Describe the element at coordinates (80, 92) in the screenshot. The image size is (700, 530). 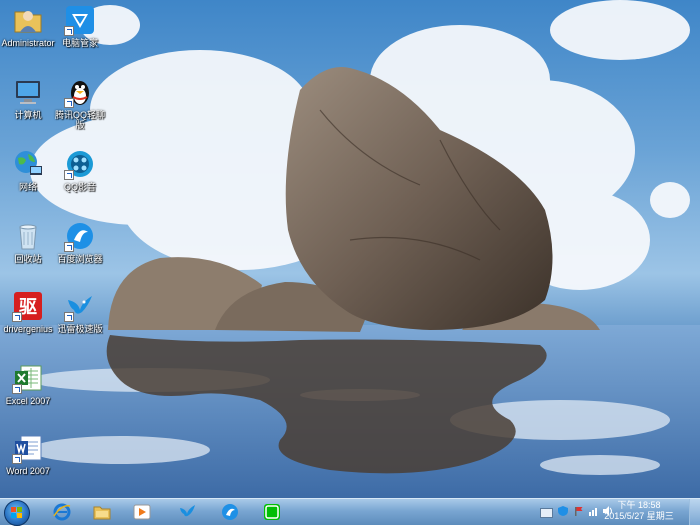
I see `qq-penguin-icon` at that location.